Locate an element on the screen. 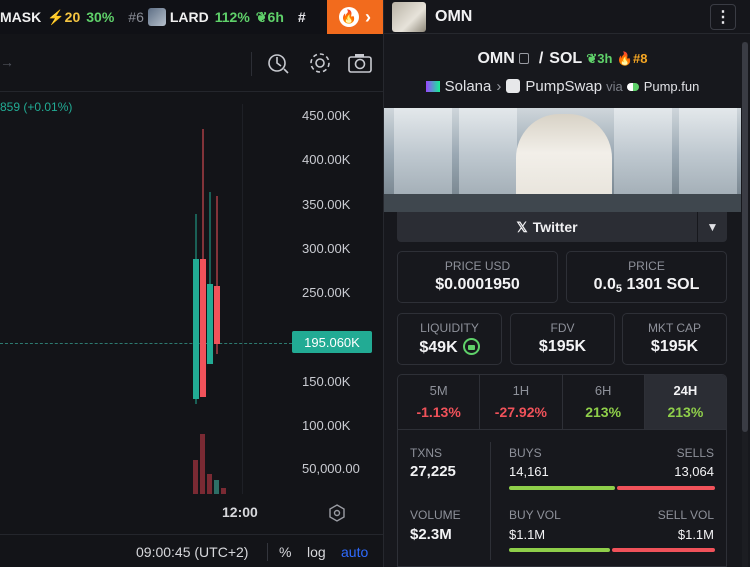 This screenshot has width=750, height=567. flame-icon: 🔥 is located at coordinates (349, 17).